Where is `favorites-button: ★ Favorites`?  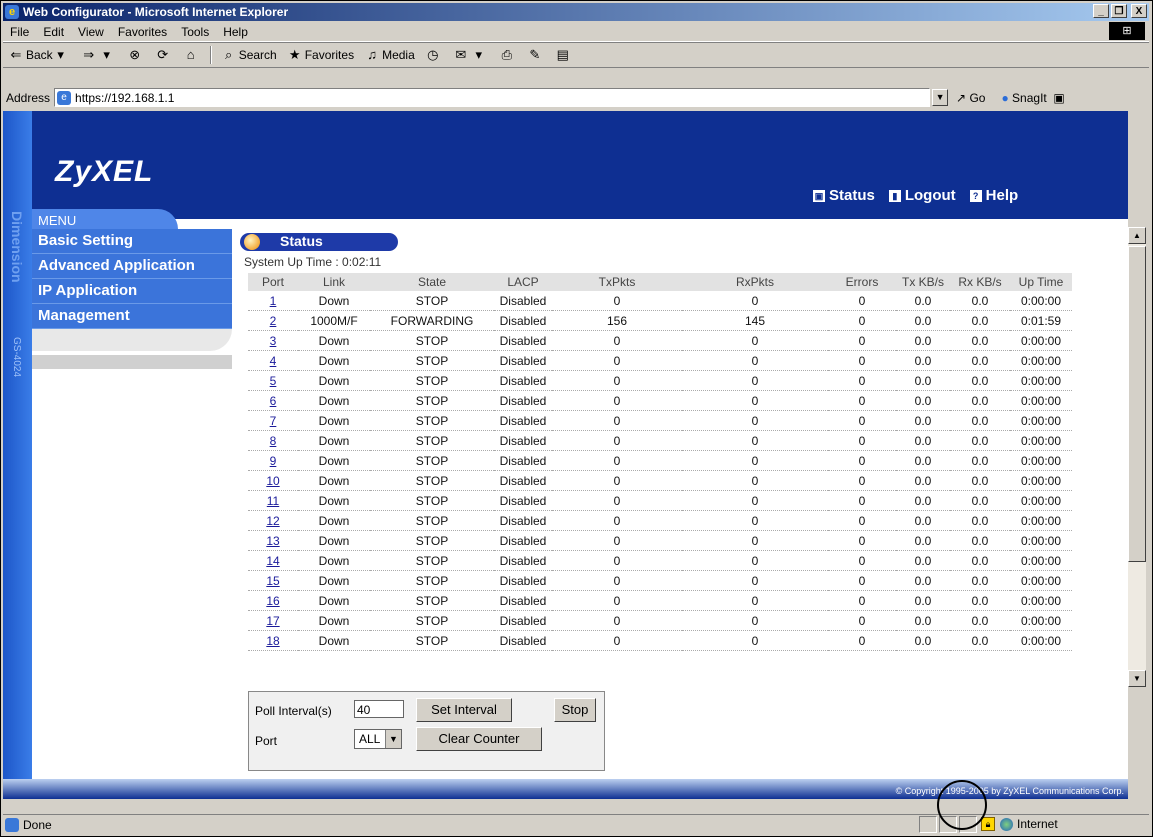
favorites-button: ★ Favorites is located at coordinates (320, 55).